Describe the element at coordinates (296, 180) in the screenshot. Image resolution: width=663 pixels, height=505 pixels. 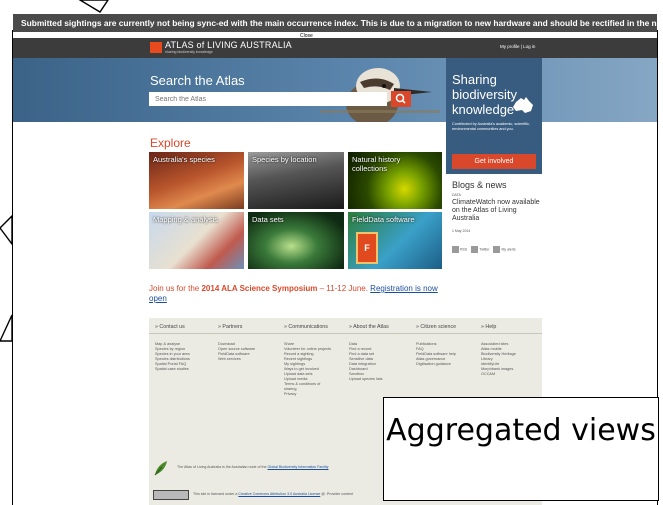
I see `tile-species-by-location: Species by location` at that location.